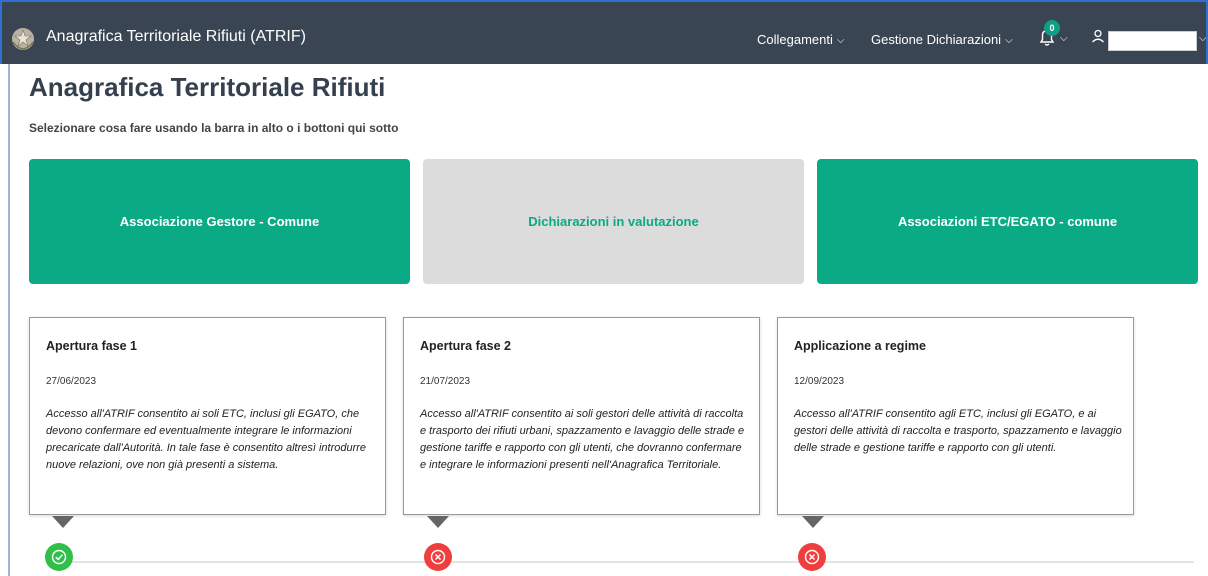 This screenshot has height=576, width=1208. What do you see at coordinates (1052, 28) in the screenshot?
I see `notification-badge: 0` at bounding box center [1052, 28].